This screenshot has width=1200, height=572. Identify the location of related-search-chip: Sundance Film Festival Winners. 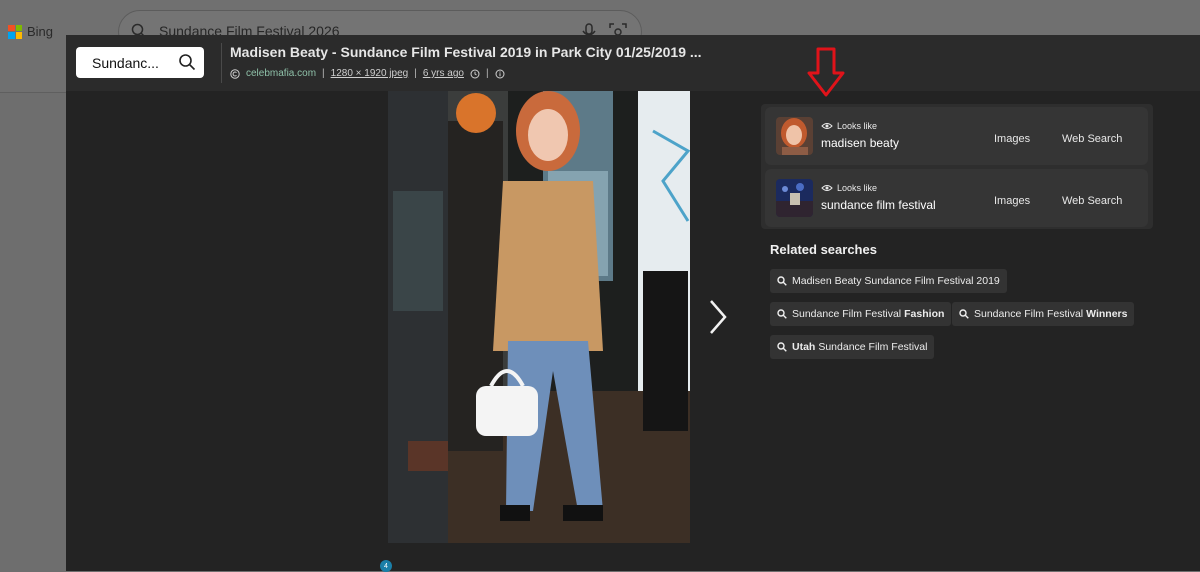
(1043, 314).